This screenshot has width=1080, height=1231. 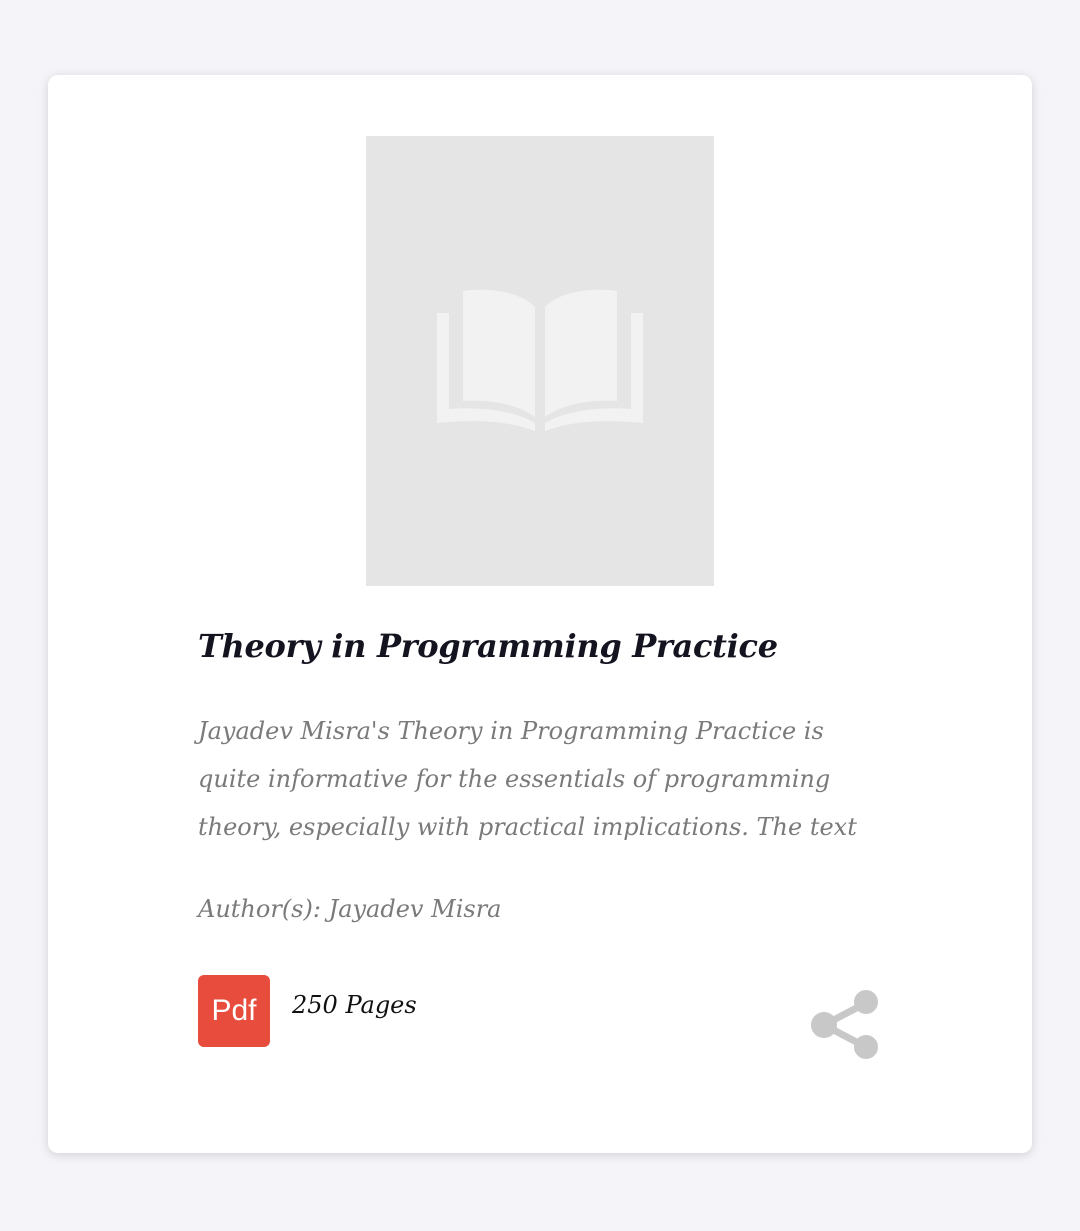 What do you see at coordinates (354, 1005) in the screenshot?
I see `page-count: 250 Pages` at bounding box center [354, 1005].